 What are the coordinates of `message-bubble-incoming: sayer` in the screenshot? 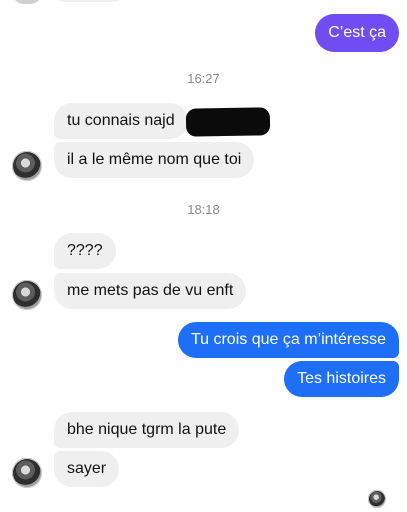 It's located at (87, 469).